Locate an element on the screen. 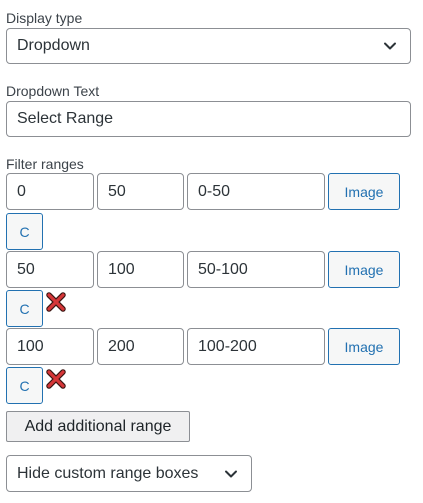 This screenshot has height=503, width=423. range-max-value: 100 is located at coordinates (121, 269).